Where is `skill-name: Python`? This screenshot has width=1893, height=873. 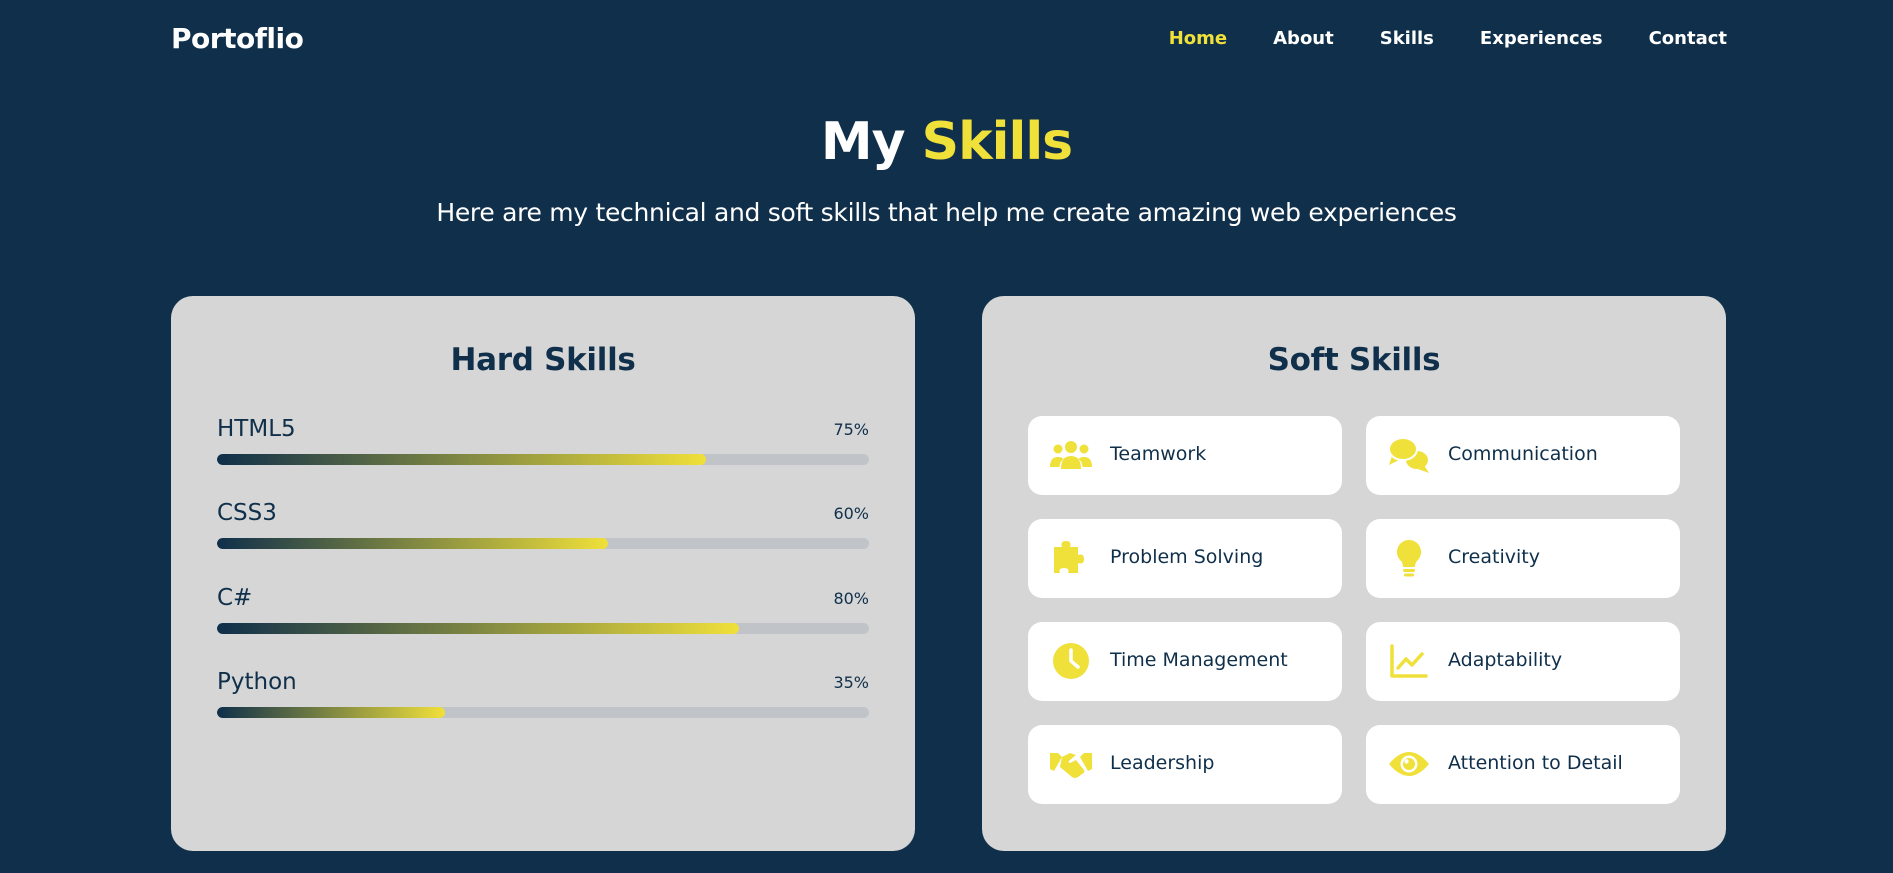
skill-name: Python is located at coordinates (257, 682).